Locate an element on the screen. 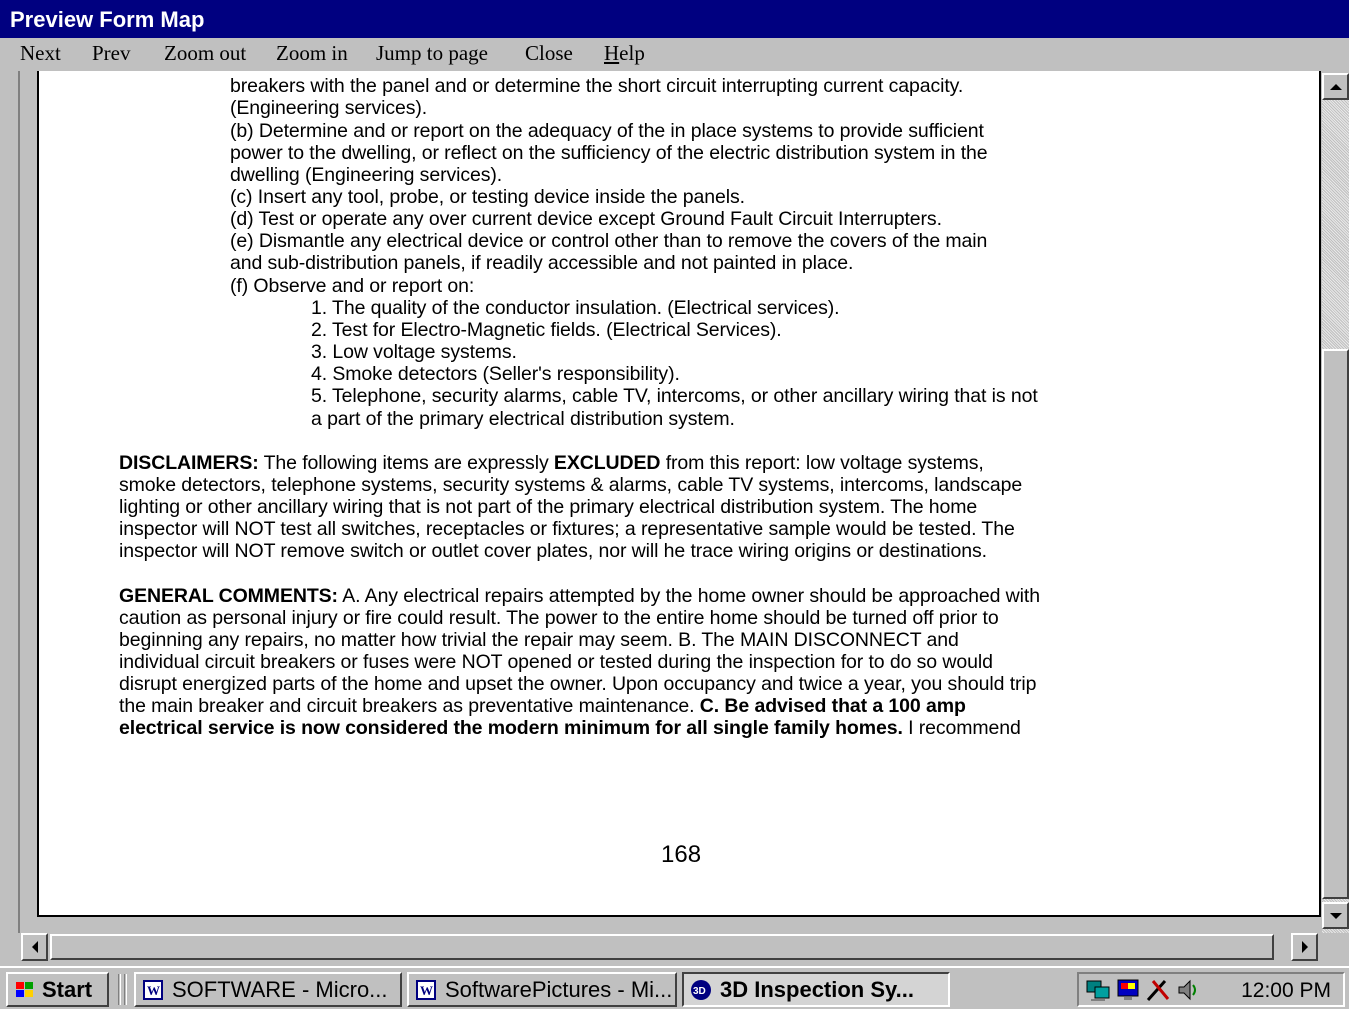  scroll-down-button is located at coordinates (1335, 915).